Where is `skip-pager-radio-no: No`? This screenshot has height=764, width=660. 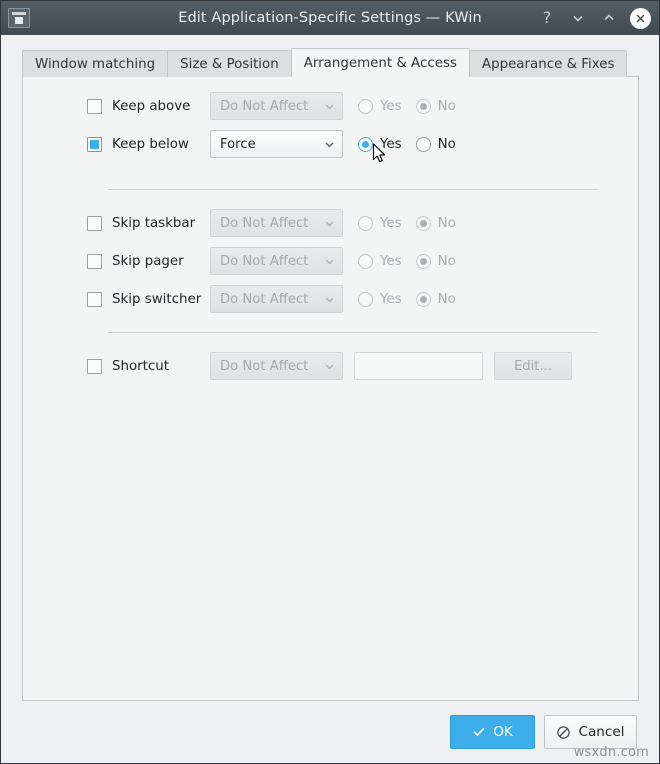
skip-pager-radio-no: No is located at coordinates (435, 261).